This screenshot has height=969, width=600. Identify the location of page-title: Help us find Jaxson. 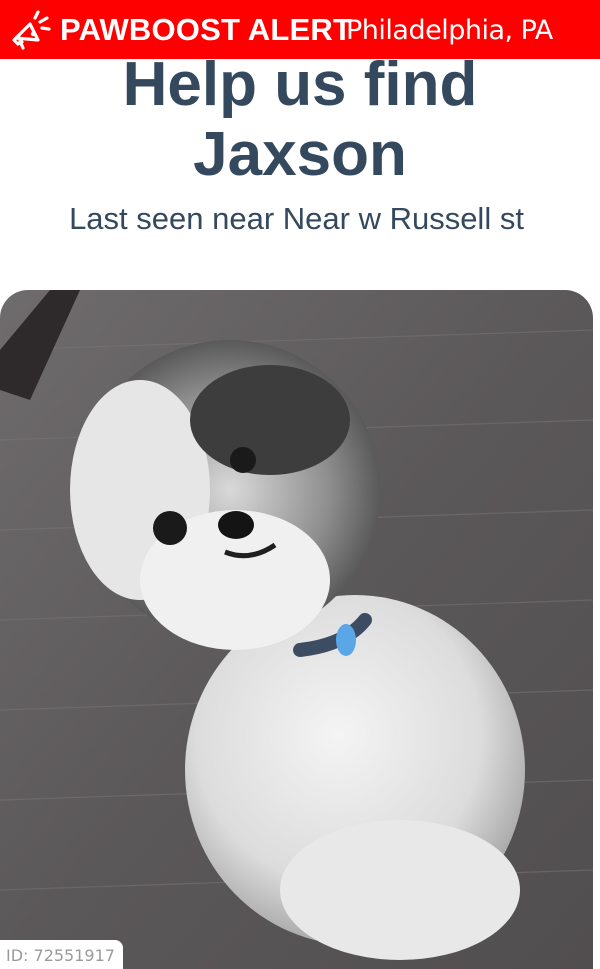
(300, 120).